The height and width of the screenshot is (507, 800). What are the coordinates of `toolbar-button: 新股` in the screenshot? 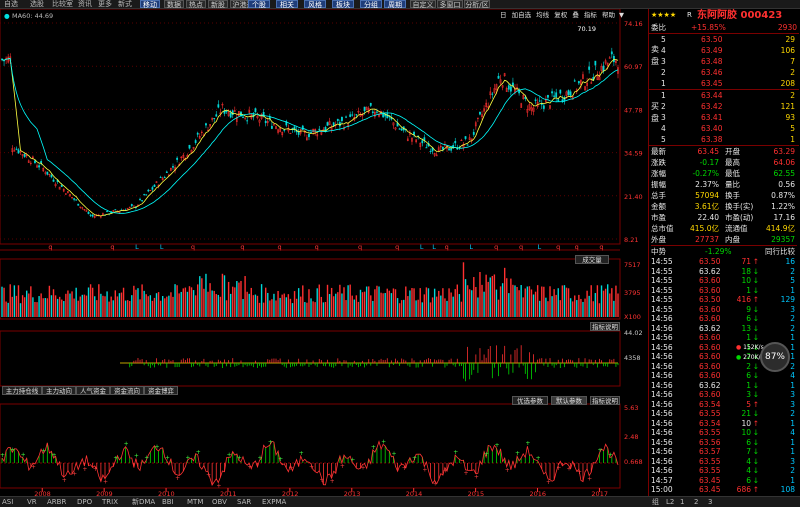 It's located at (218, 4).